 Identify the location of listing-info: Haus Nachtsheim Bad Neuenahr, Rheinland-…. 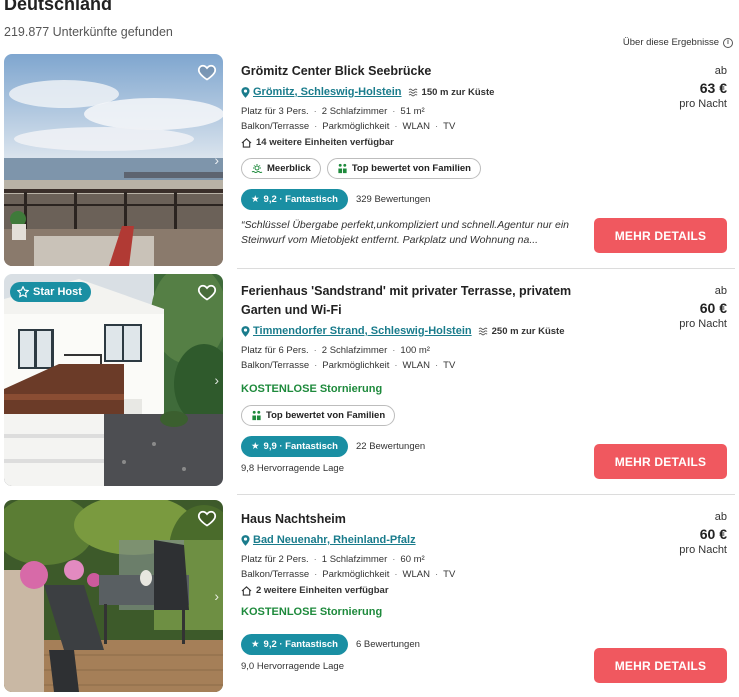
(411, 591).